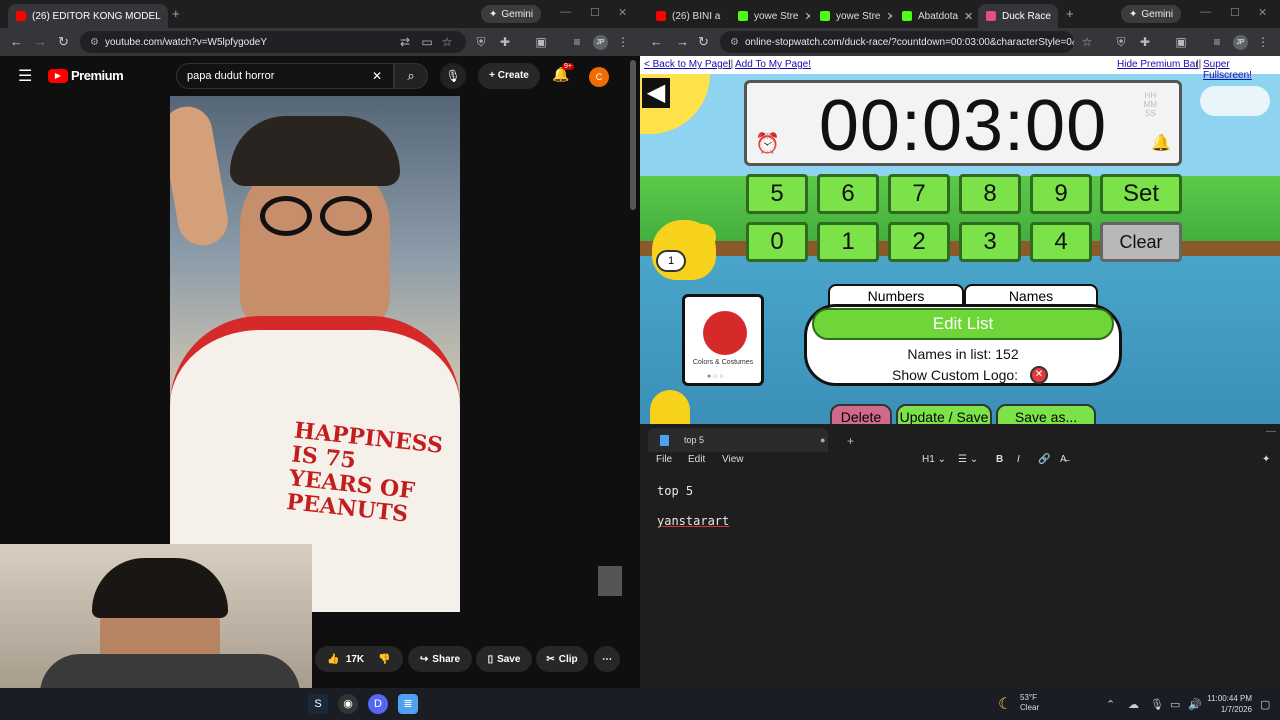 The height and width of the screenshot is (720, 1280). I want to click on delete-button: Delete, so click(861, 414).